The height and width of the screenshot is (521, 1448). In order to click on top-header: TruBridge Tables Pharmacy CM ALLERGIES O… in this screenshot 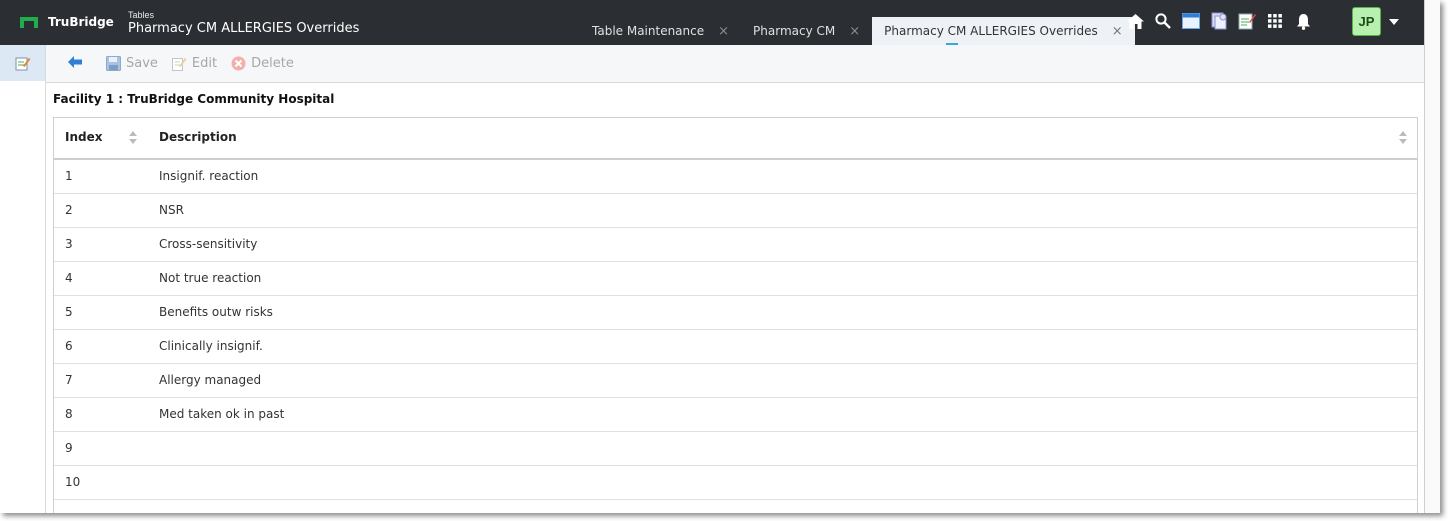, I will do `click(712, 22)`.